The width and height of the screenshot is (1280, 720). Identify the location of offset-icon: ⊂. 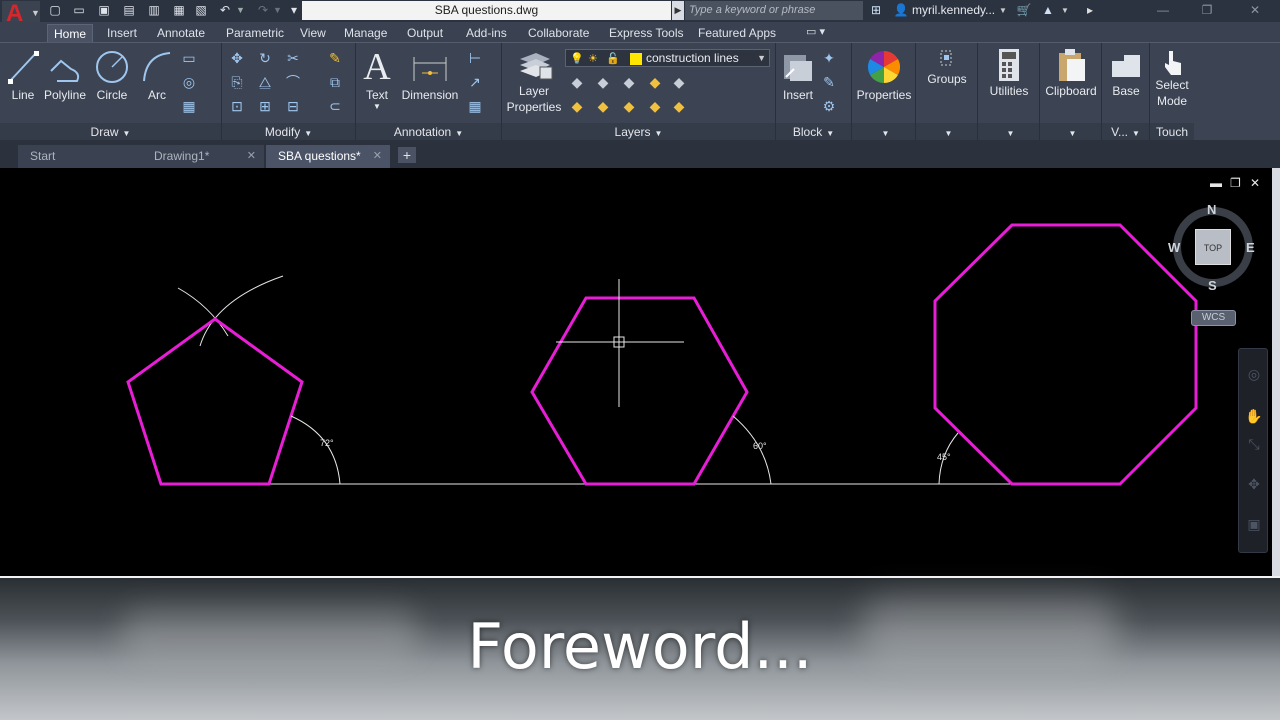
(335, 106).